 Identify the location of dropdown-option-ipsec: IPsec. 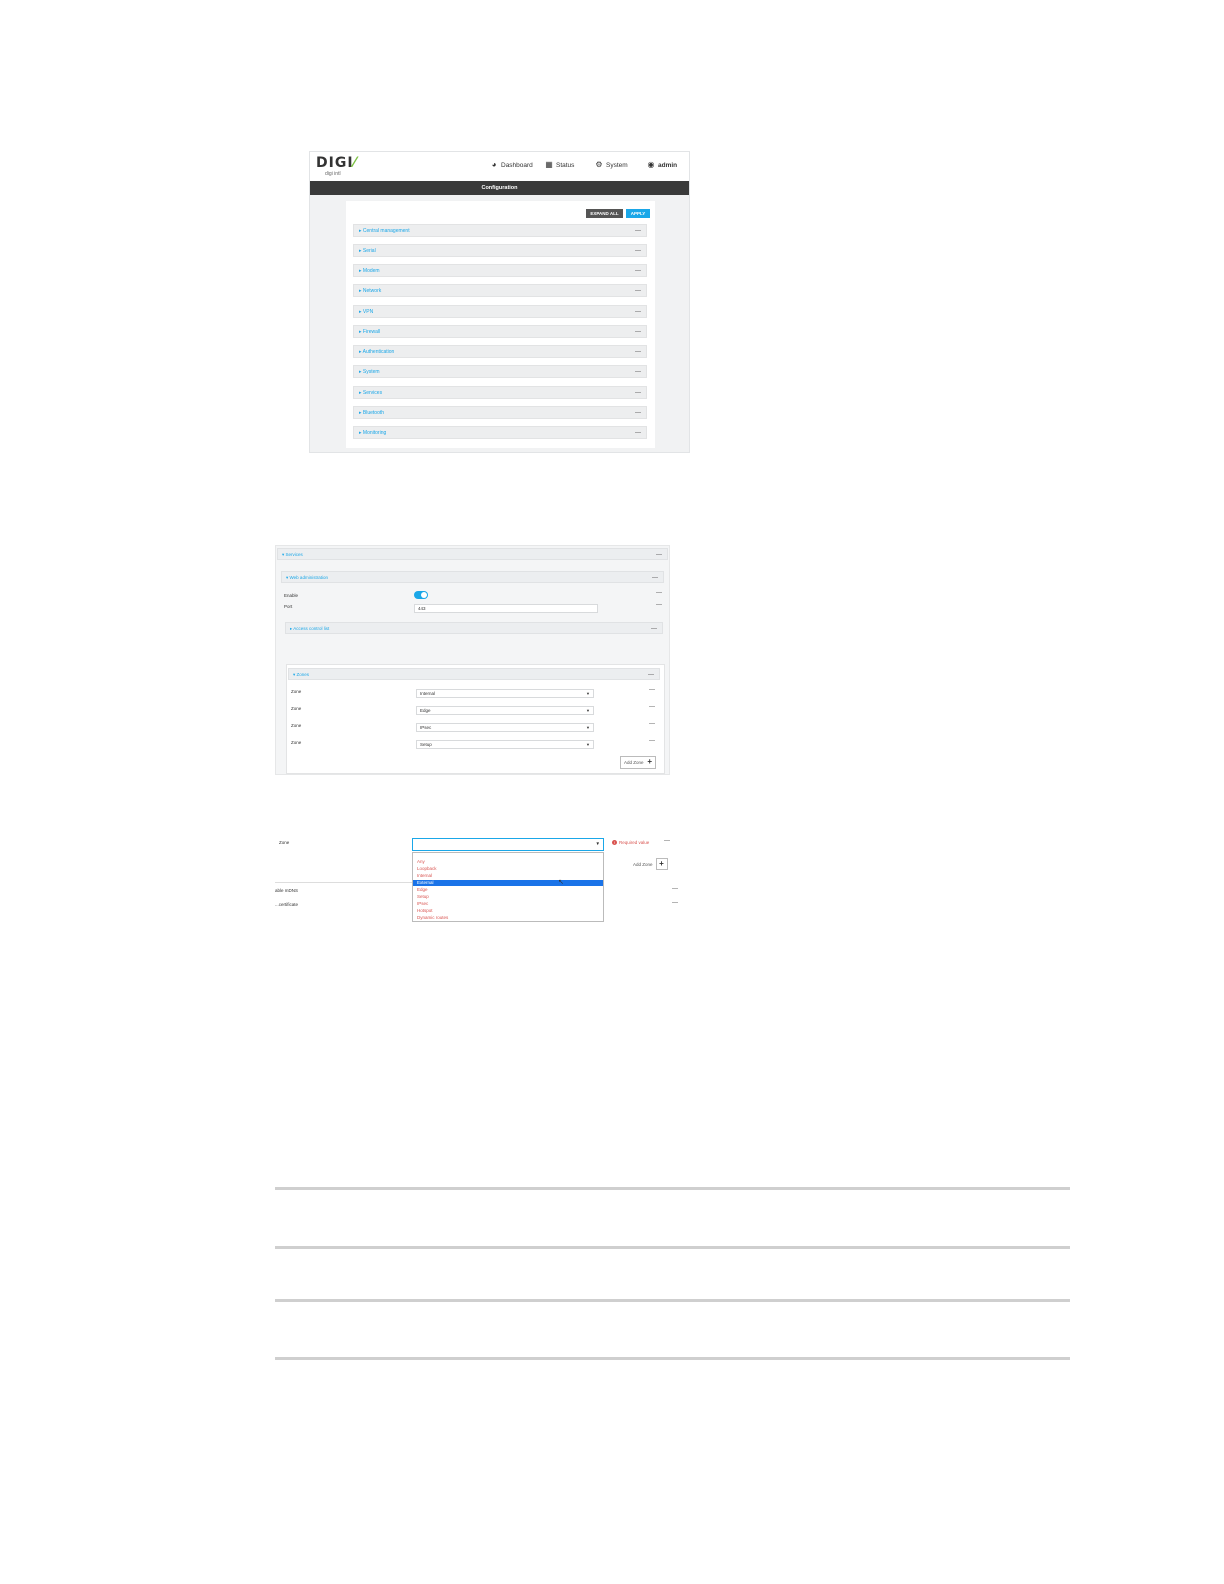
(508, 904).